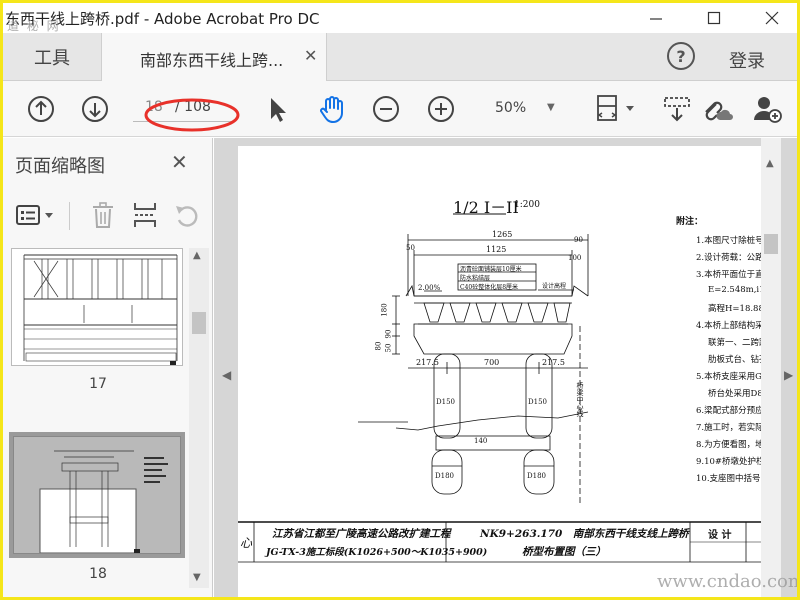 The height and width of the screenshot is (600, 800). I want to click on titleblock-drawing-subtitle: 桥型布置图（三）, so click(564, 552).